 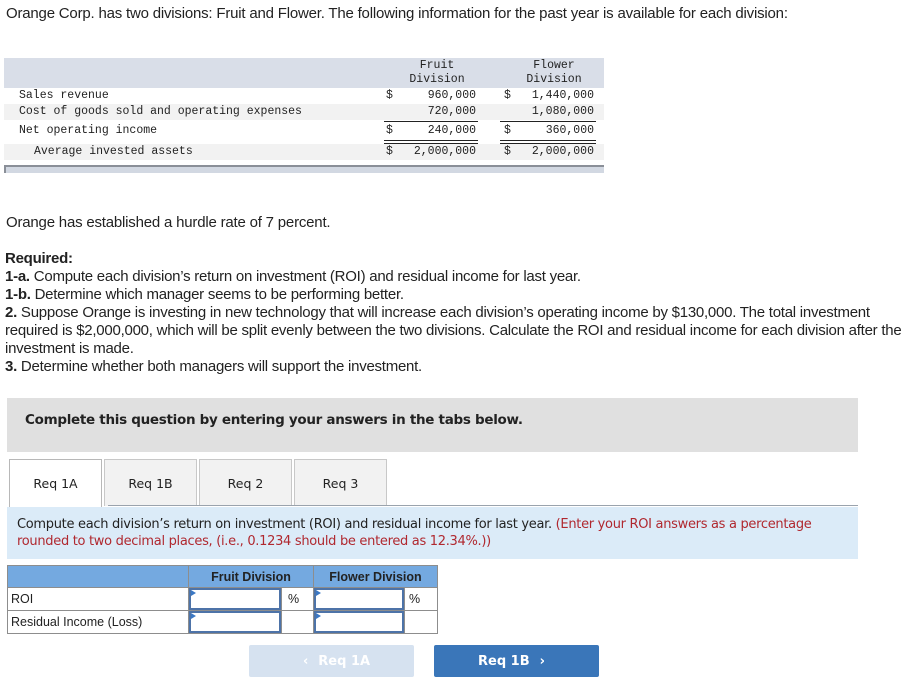 What do you see at coordinates (251, 576) in the screenshot?
I see `fruit-division-column-header: Fruit Division` at bounding box center [251, 576].